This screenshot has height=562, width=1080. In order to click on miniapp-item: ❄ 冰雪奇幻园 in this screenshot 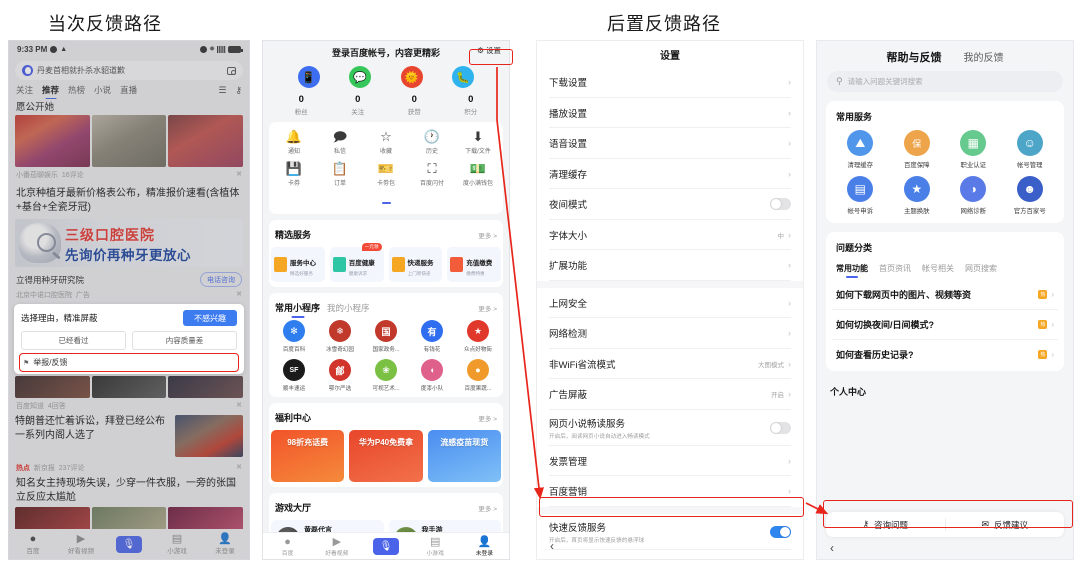, I will do `click(340, 336)`.